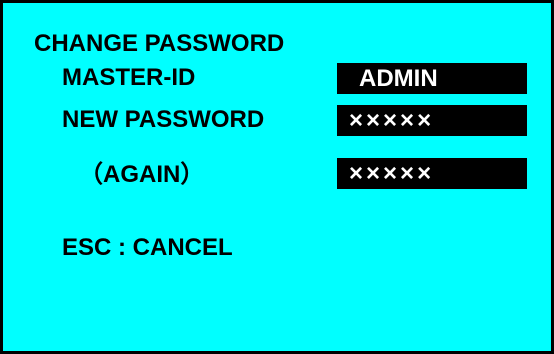  Describe the element at coordinates (159, 43) in the screenshot. I see `page-title: CHANGE PASSWORD` at that location.